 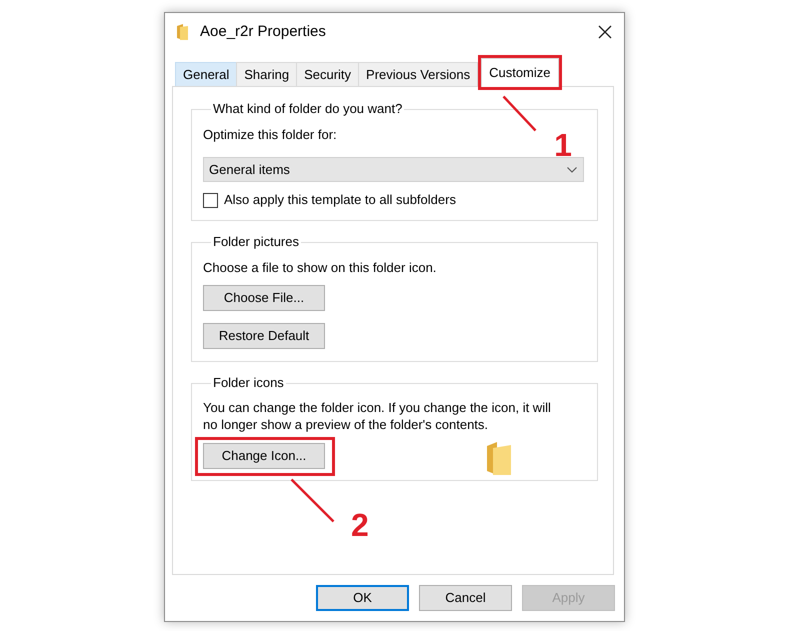 What do you see at coordinates (270, 135) in the screenshot?
I see `field-label: Optimize this folder for:` at bounding box center [270, 135].